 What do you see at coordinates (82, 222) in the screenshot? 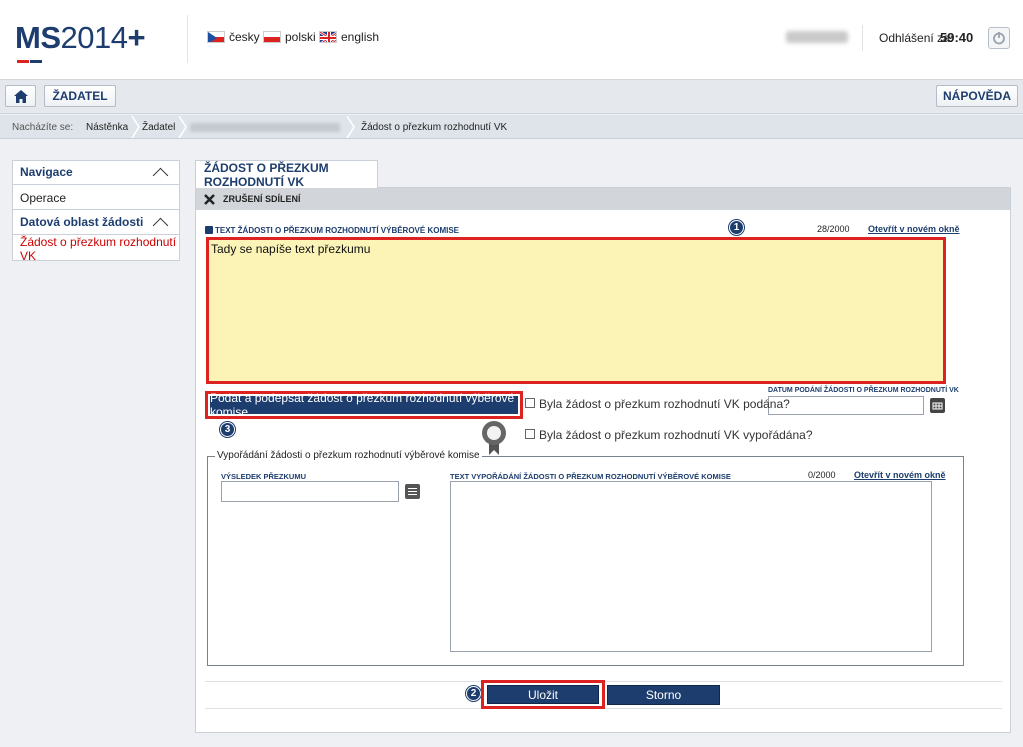
I see `nav-section-label: Datová oblast žádosti` at bounding box center [82, 222].